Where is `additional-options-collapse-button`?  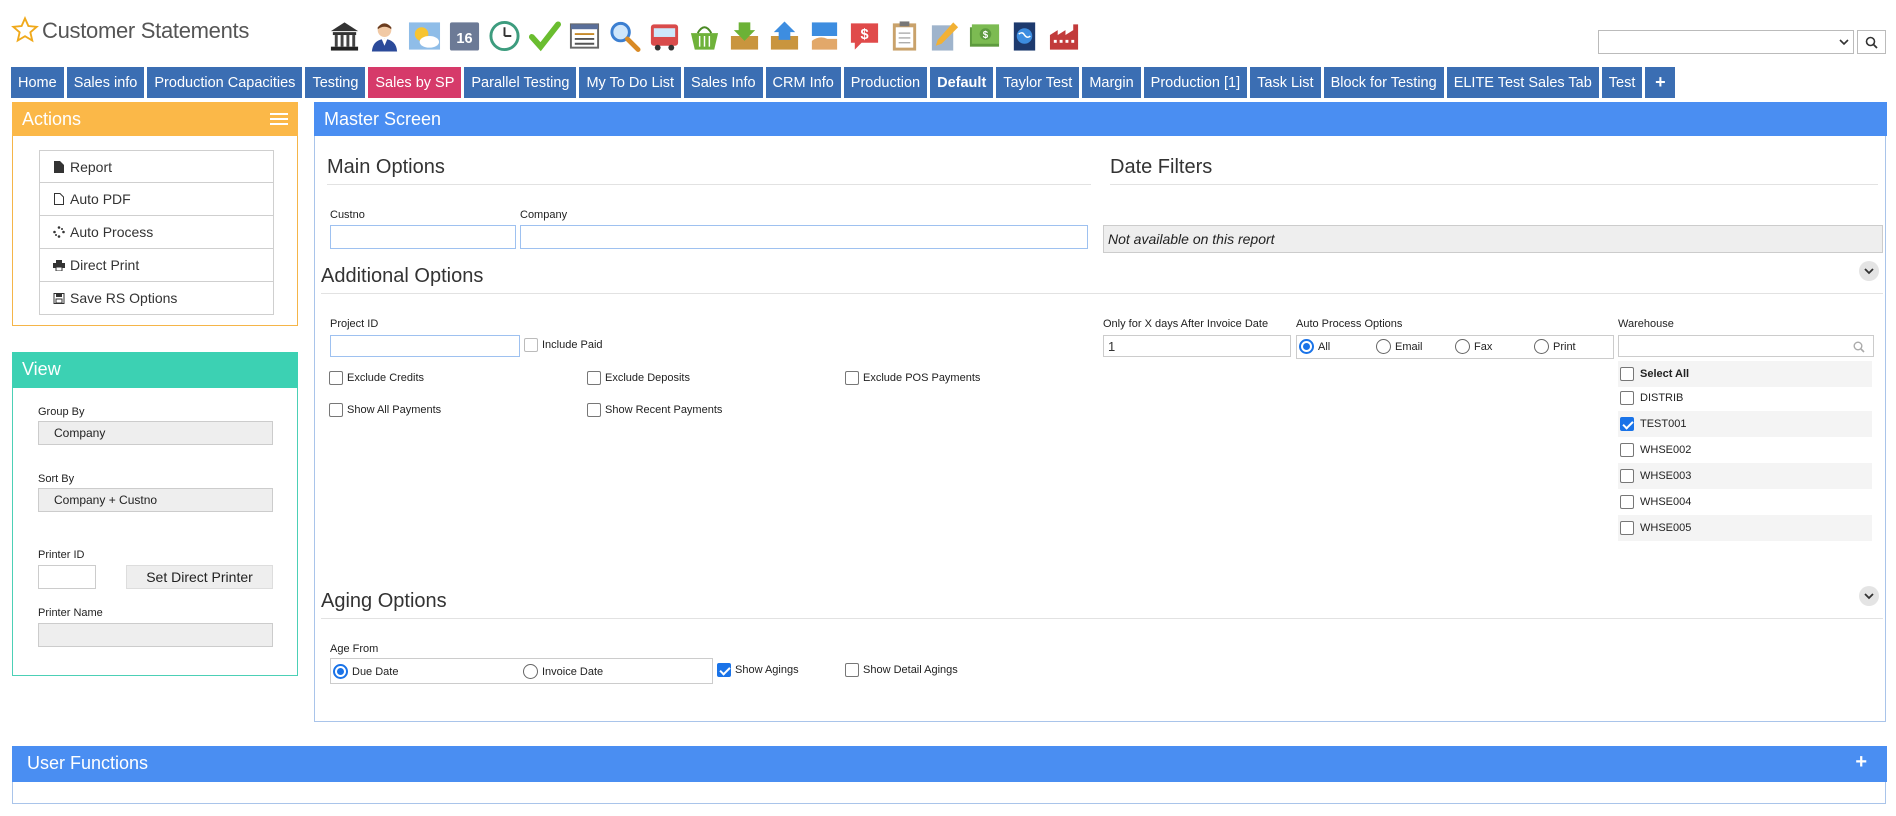 additional-options-collapse-button is located at coordinates (1869, 271).